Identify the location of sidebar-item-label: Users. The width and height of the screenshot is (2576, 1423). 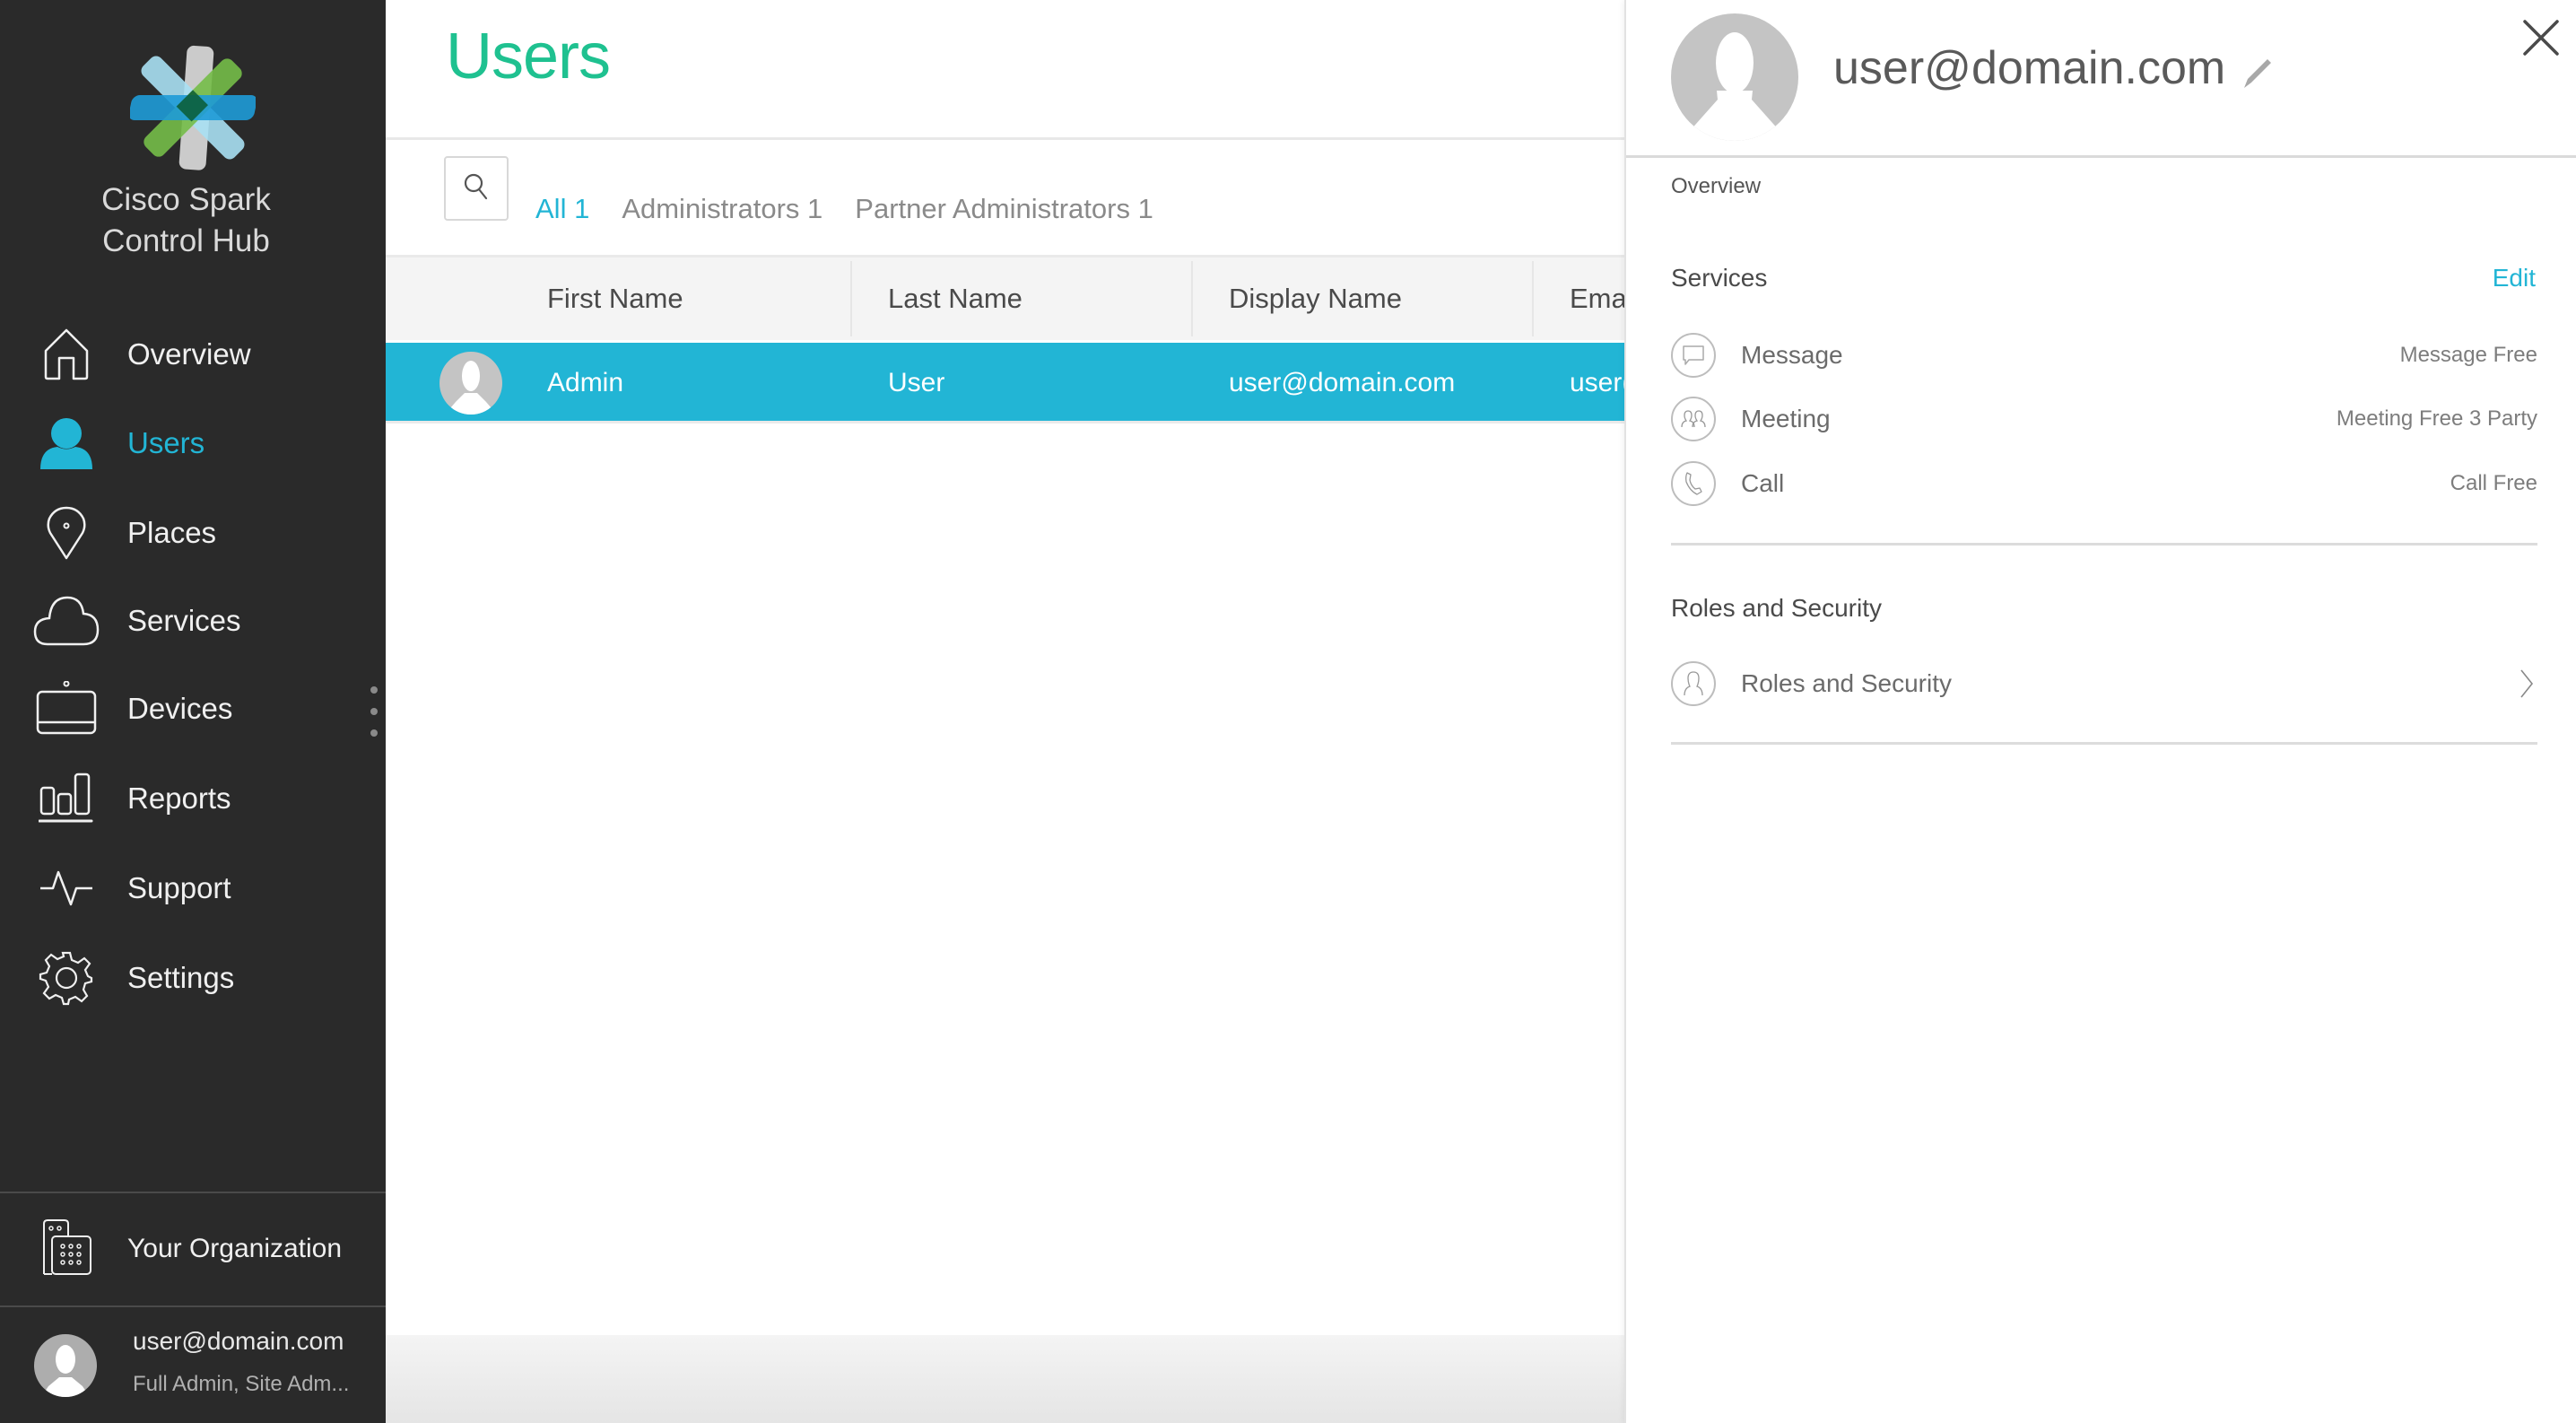
(166, 442).